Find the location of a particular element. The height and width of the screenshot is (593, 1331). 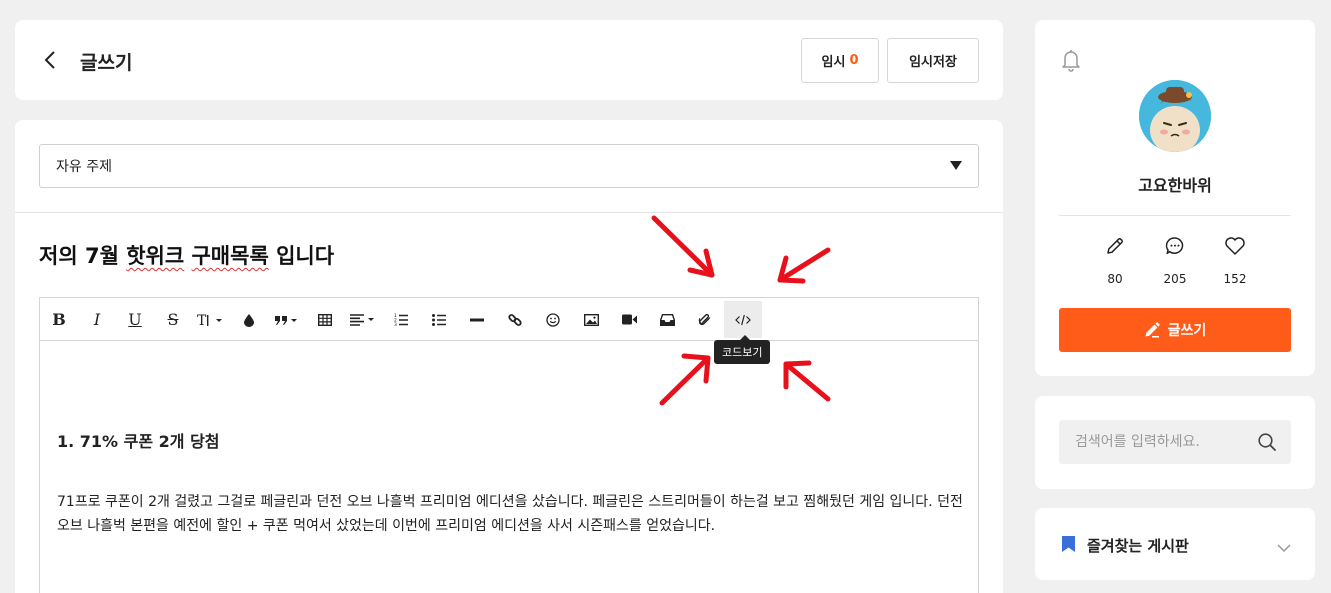

font-size-icon: T is located at coordinates (211, 319).